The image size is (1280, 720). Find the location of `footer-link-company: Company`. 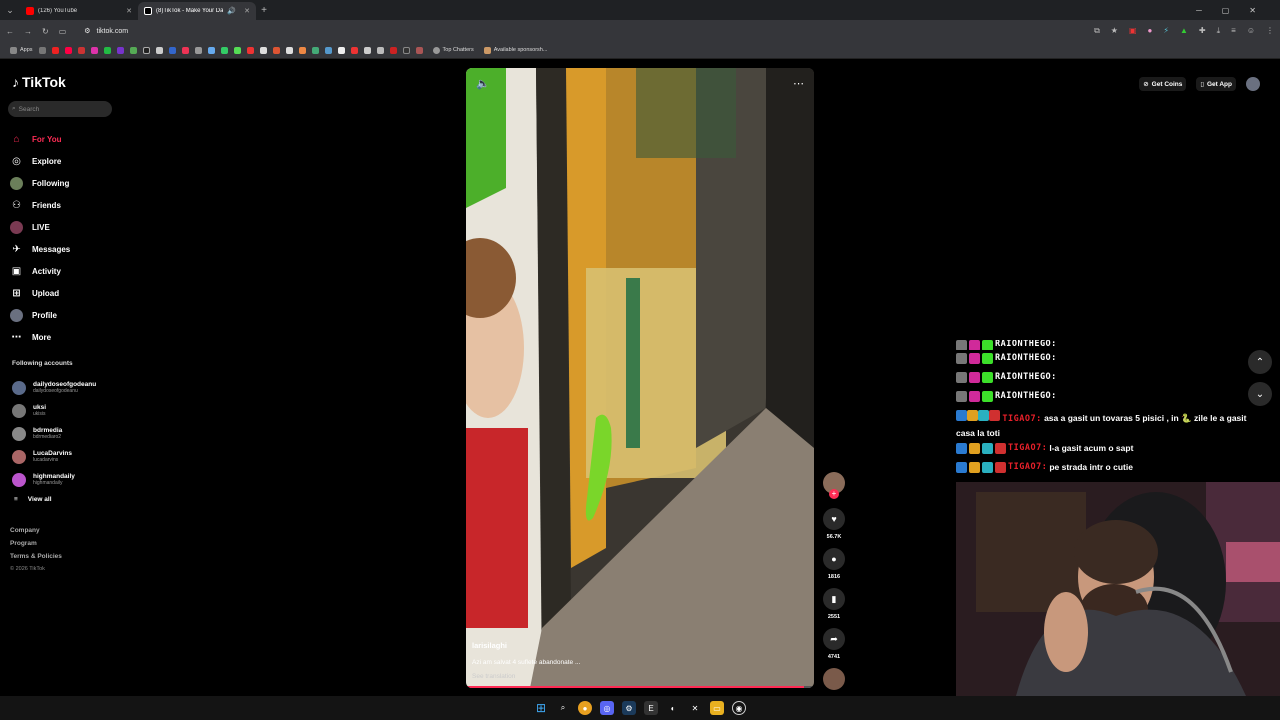

footer-link-company: Company is located at coordinates (36, 533).